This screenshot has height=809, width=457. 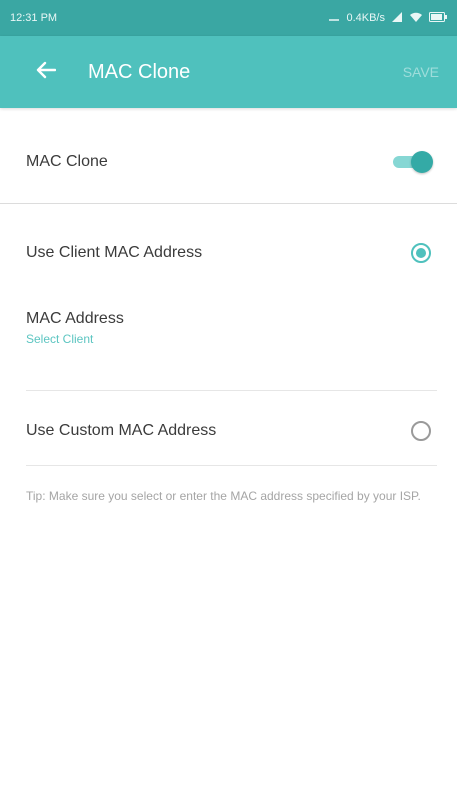 What do you see at coordinates (228, 18) in the screenshot?
I see `status-bar: 12:31 PM 0.4KB/s` at bounding box center [228, 18].